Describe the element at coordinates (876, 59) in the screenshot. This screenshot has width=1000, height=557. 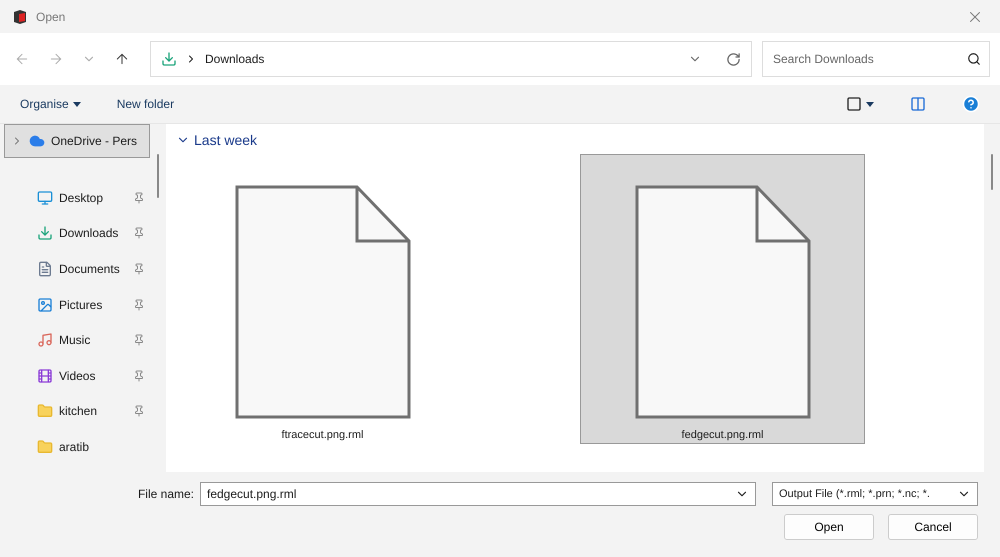
I see `search-field: Search Downloads` at that location.